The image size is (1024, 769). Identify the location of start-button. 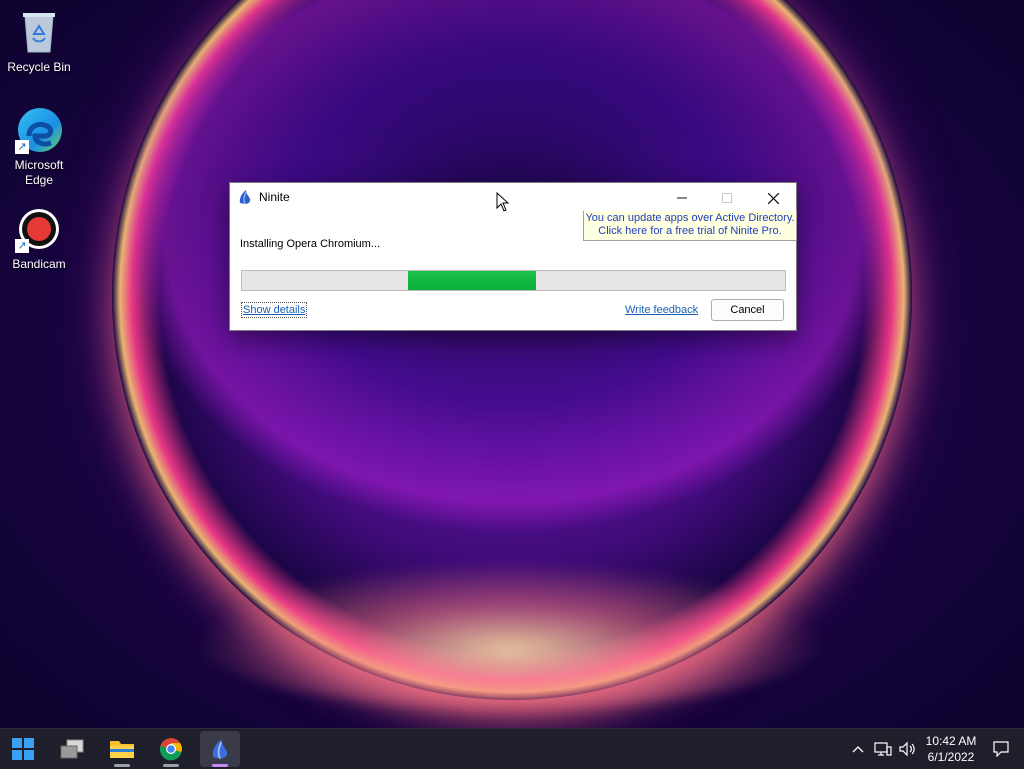
(23, 749).